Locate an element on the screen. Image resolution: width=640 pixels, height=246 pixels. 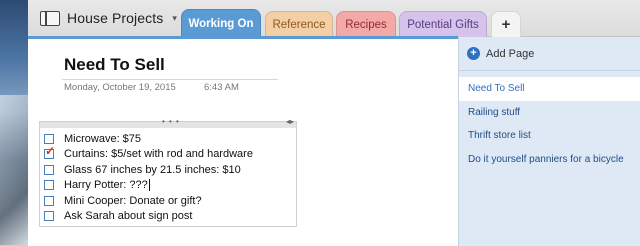
list-item: Harry Potter: ??? is located at coordinates (169, 186).